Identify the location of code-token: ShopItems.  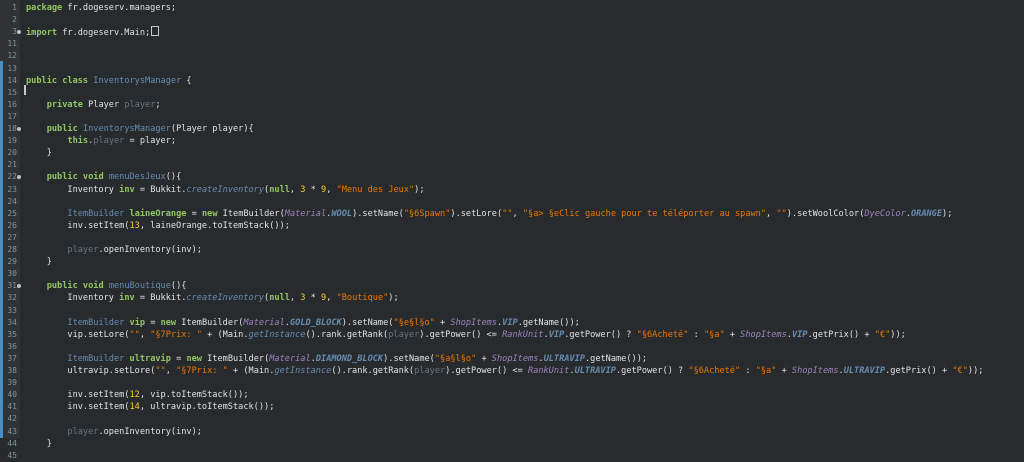
(763, 334).